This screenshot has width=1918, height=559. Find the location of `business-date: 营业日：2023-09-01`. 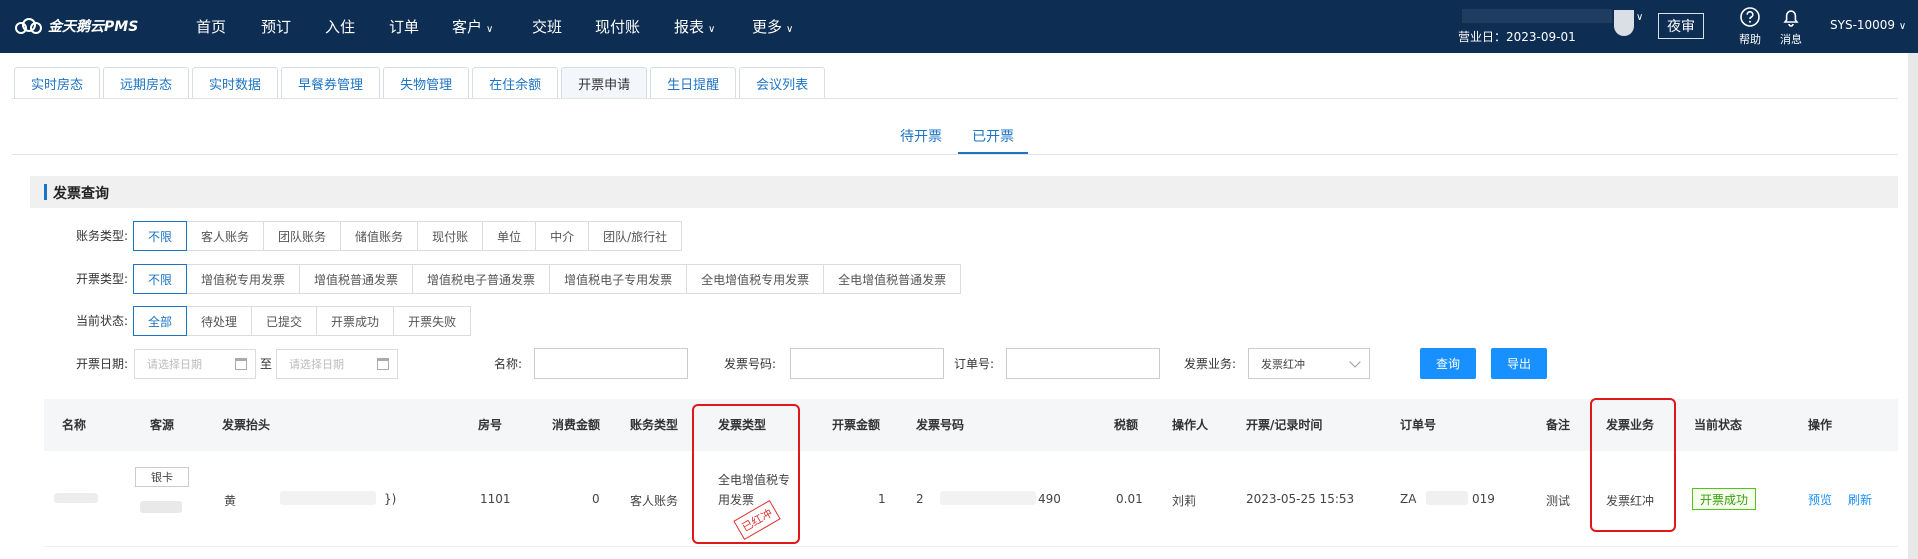

business-date: 营业日：2023-09-01 is located at coordinates (1517, 37).